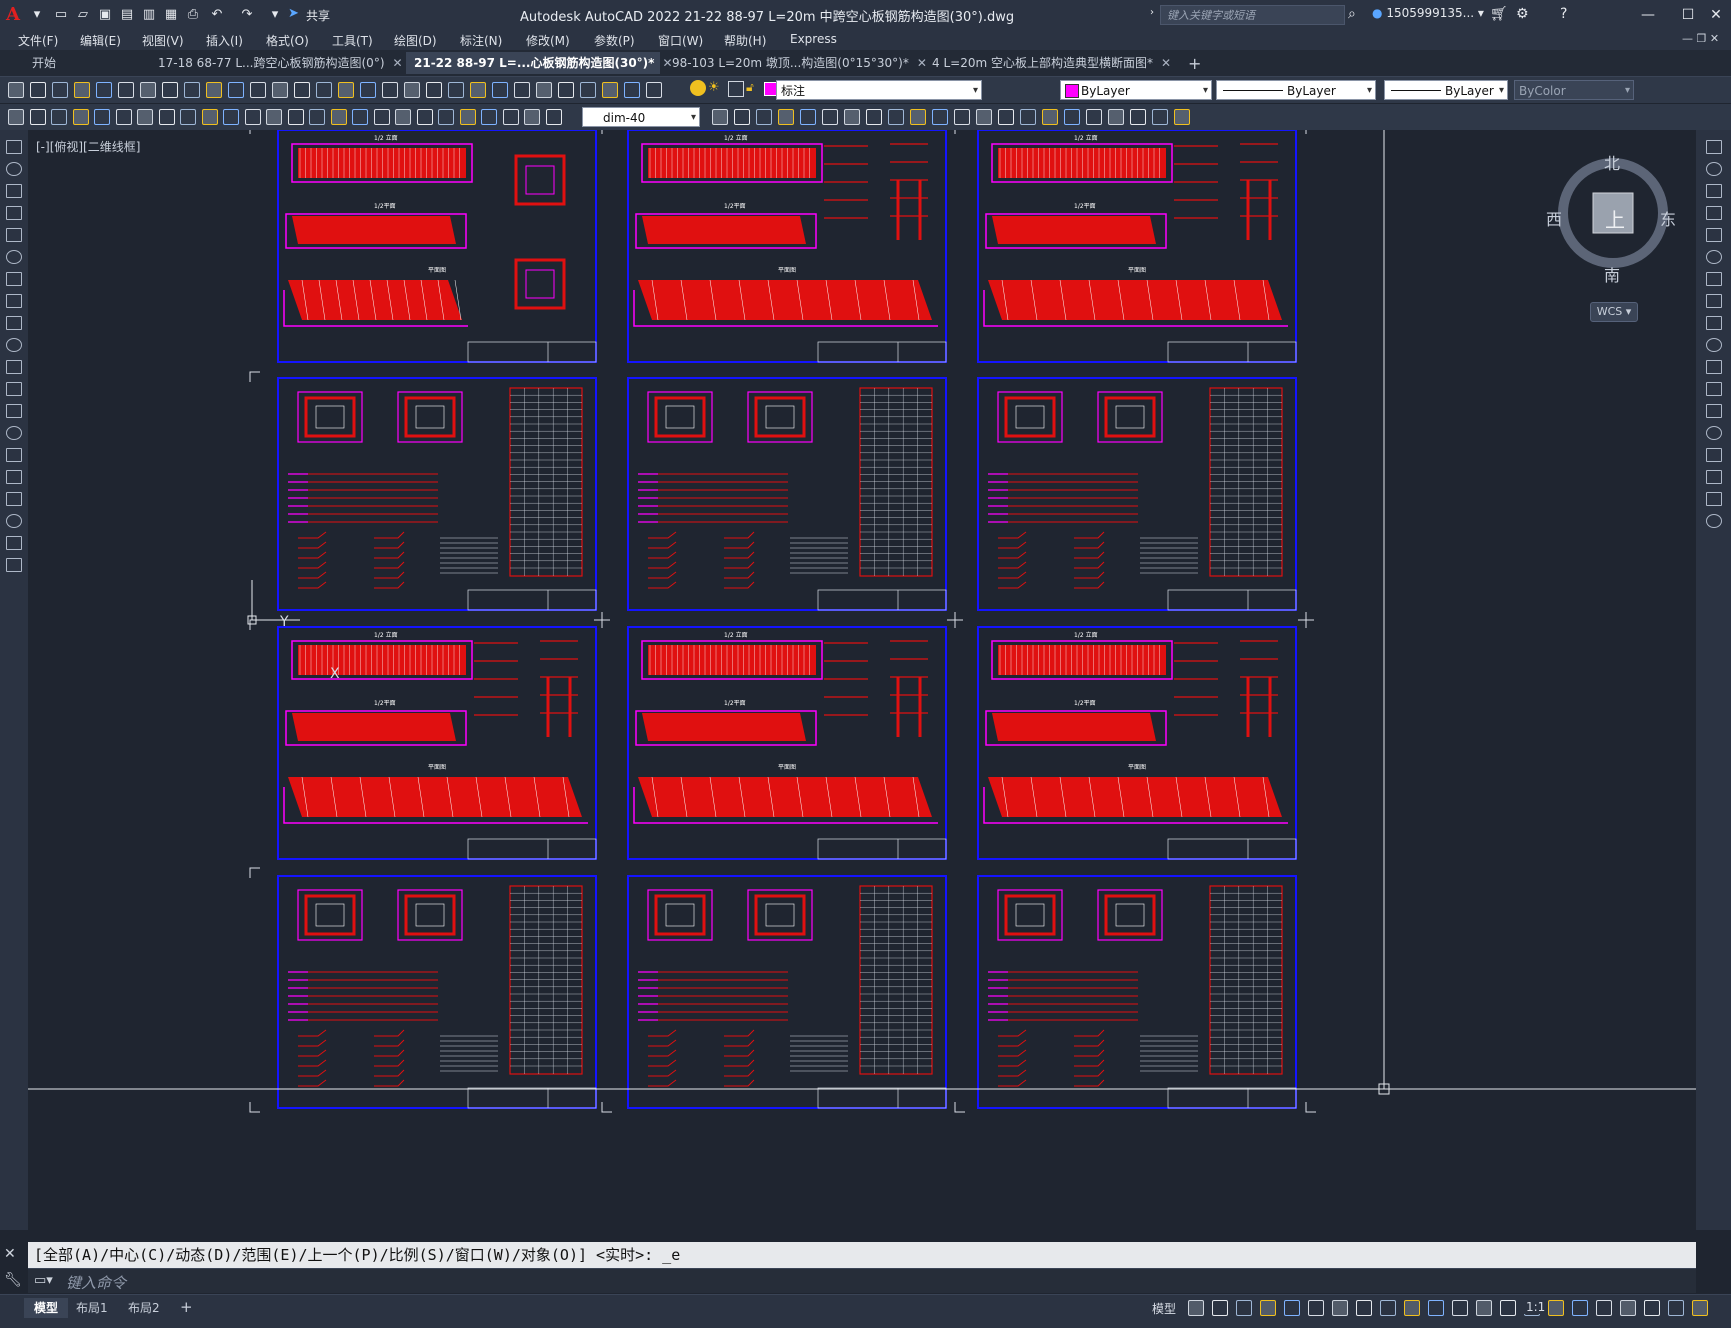  I want to click on redo-icon: ↷, so click(247, 15).